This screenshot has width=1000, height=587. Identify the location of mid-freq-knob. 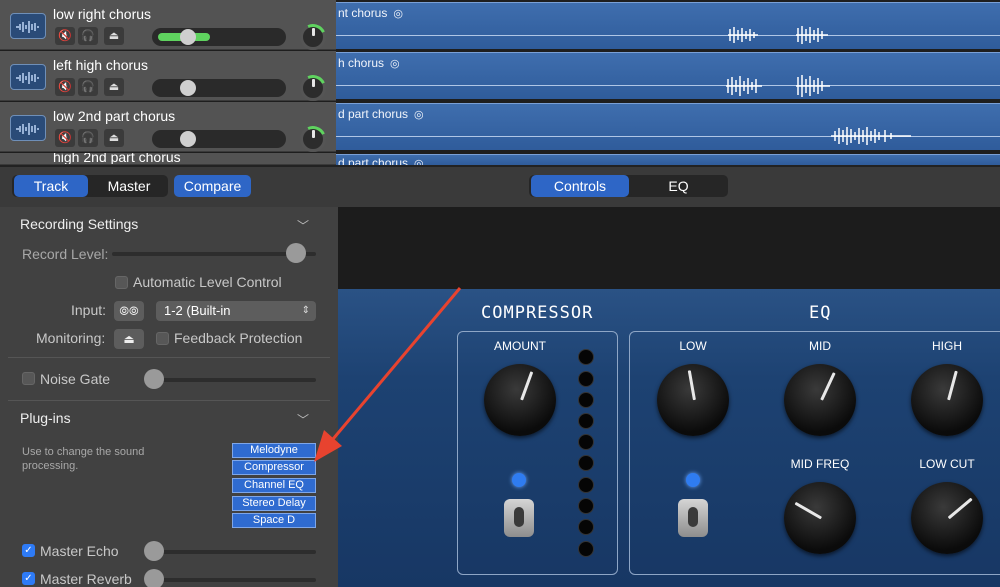
(820, 518).